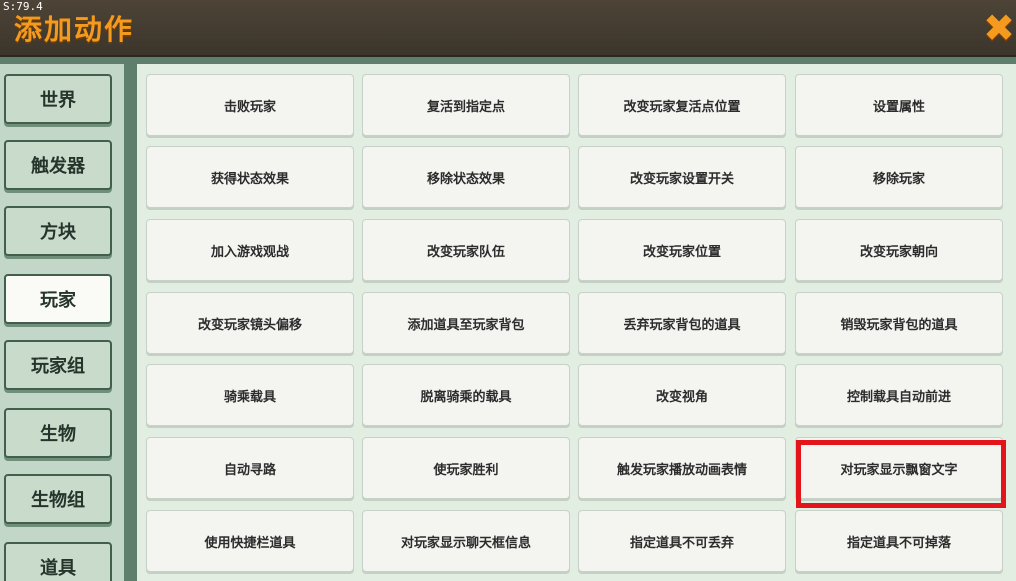 Image resolution: width=1016 pixels, height=581 pixels. Describe the element at coordinates (466, 250) in the screenshot. I see `action-button: 改变玩家队伍` at that location.